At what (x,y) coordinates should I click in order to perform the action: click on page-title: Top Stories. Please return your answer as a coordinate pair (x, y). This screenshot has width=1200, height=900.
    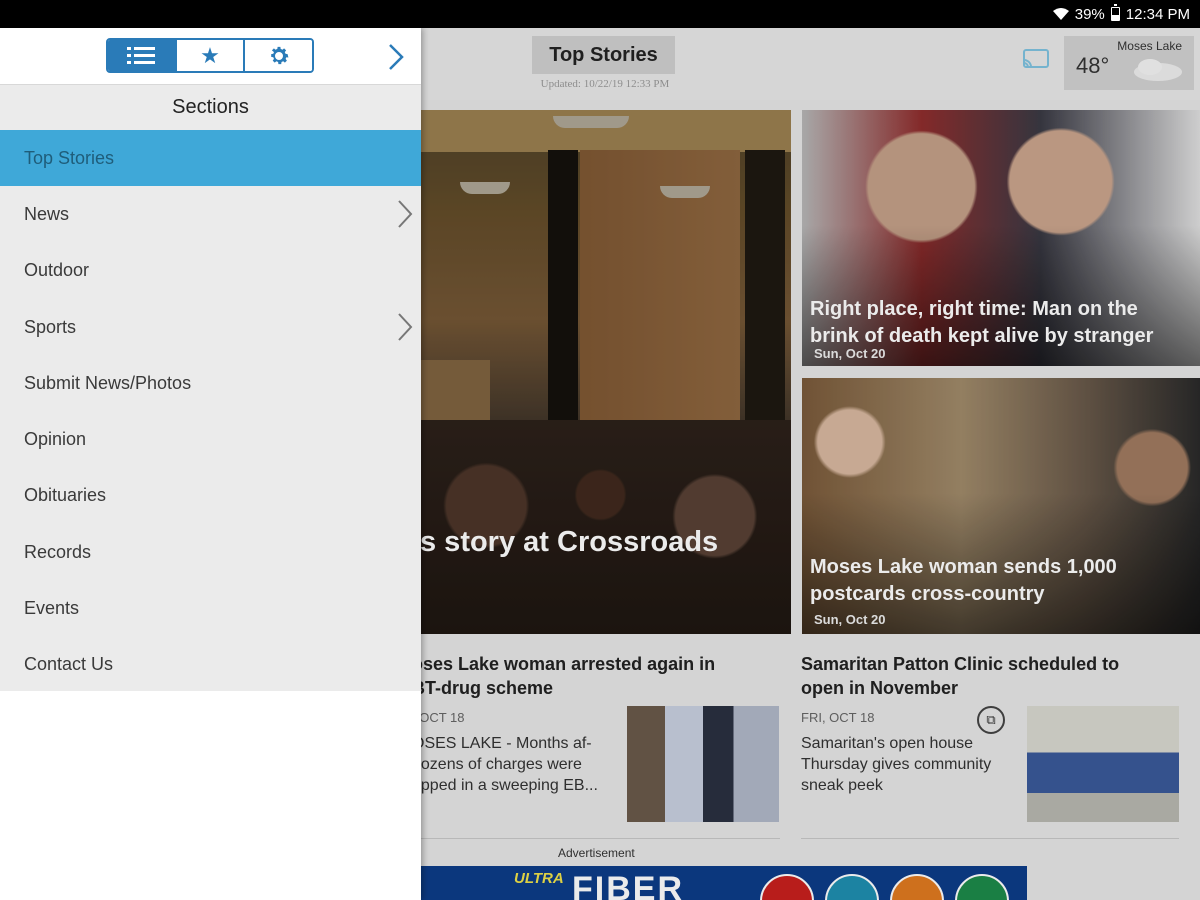
    Looking at the image, I should click on (603, 55).